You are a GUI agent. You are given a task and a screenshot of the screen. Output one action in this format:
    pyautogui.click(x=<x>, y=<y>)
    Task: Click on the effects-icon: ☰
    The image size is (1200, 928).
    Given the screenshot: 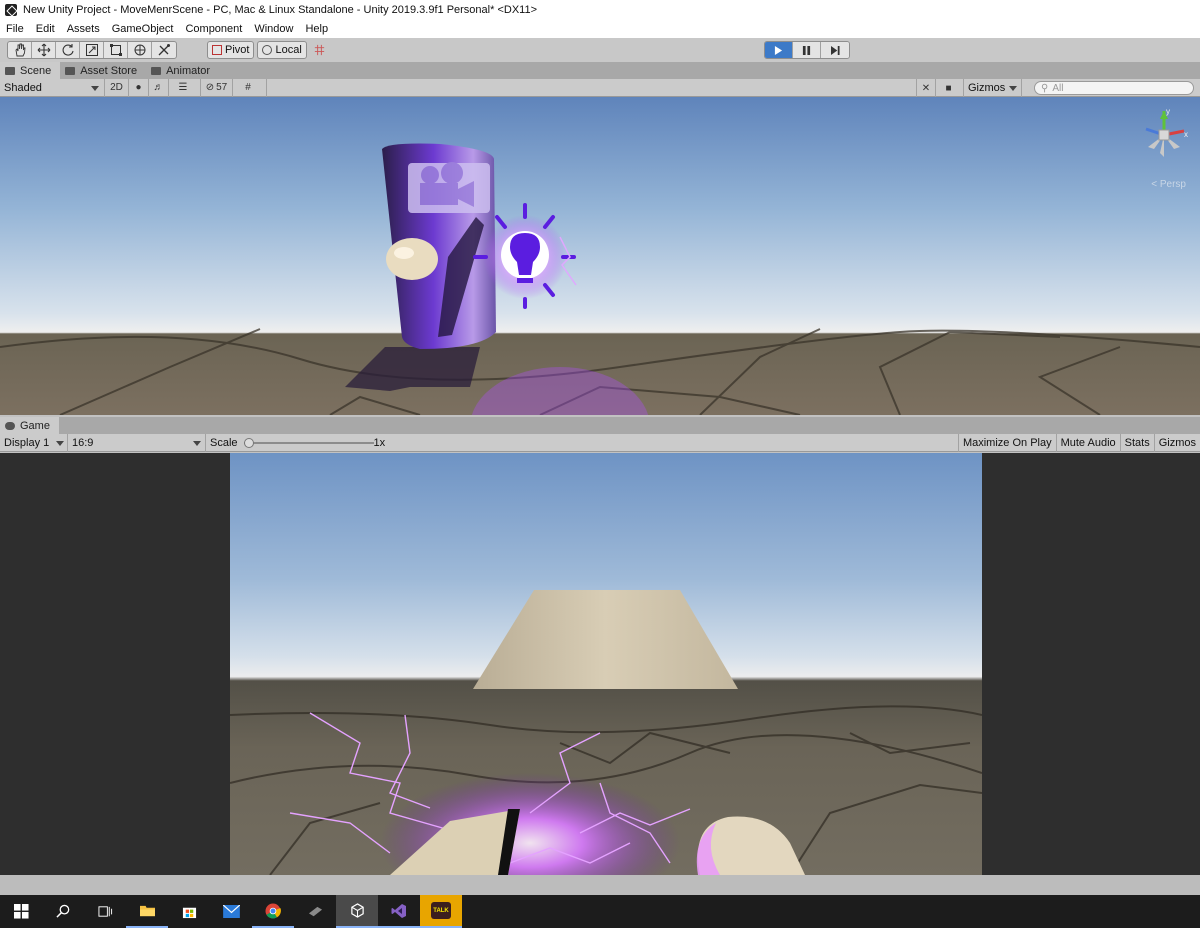 What is the action you would take?
    pyautogui.click(x=183, y=87)
    